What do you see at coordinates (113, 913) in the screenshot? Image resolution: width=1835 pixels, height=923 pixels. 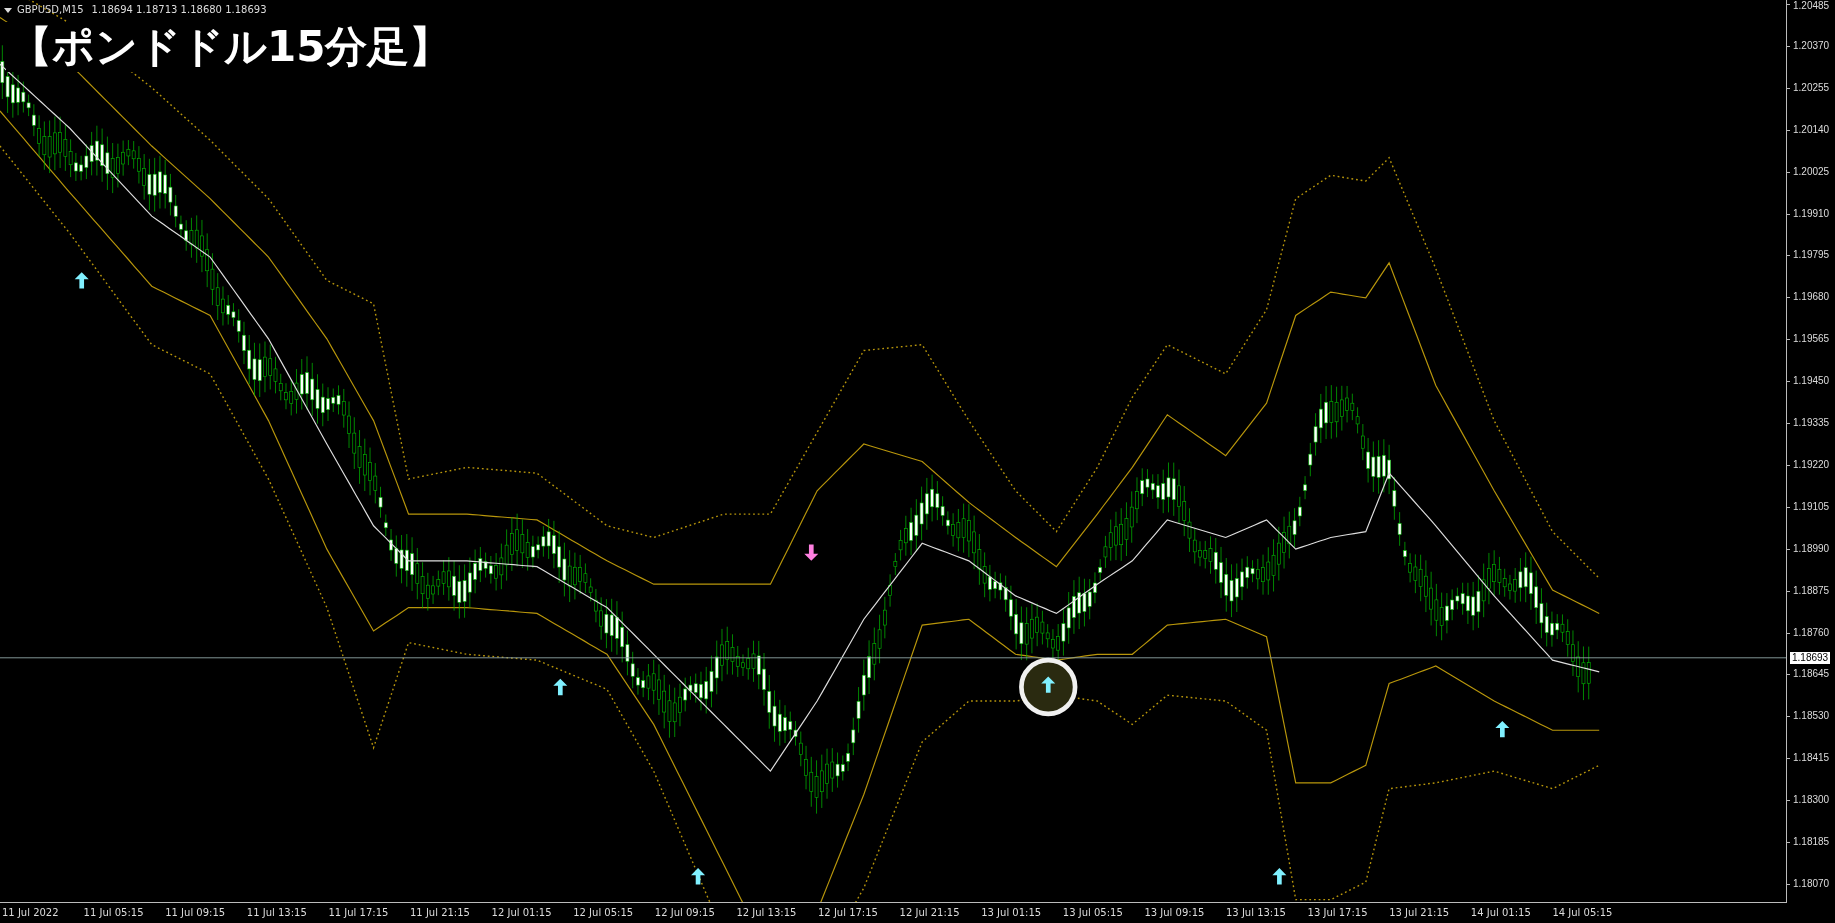 I see `time-label: 11 Jul 05:15` at bounding box center [113, 913].